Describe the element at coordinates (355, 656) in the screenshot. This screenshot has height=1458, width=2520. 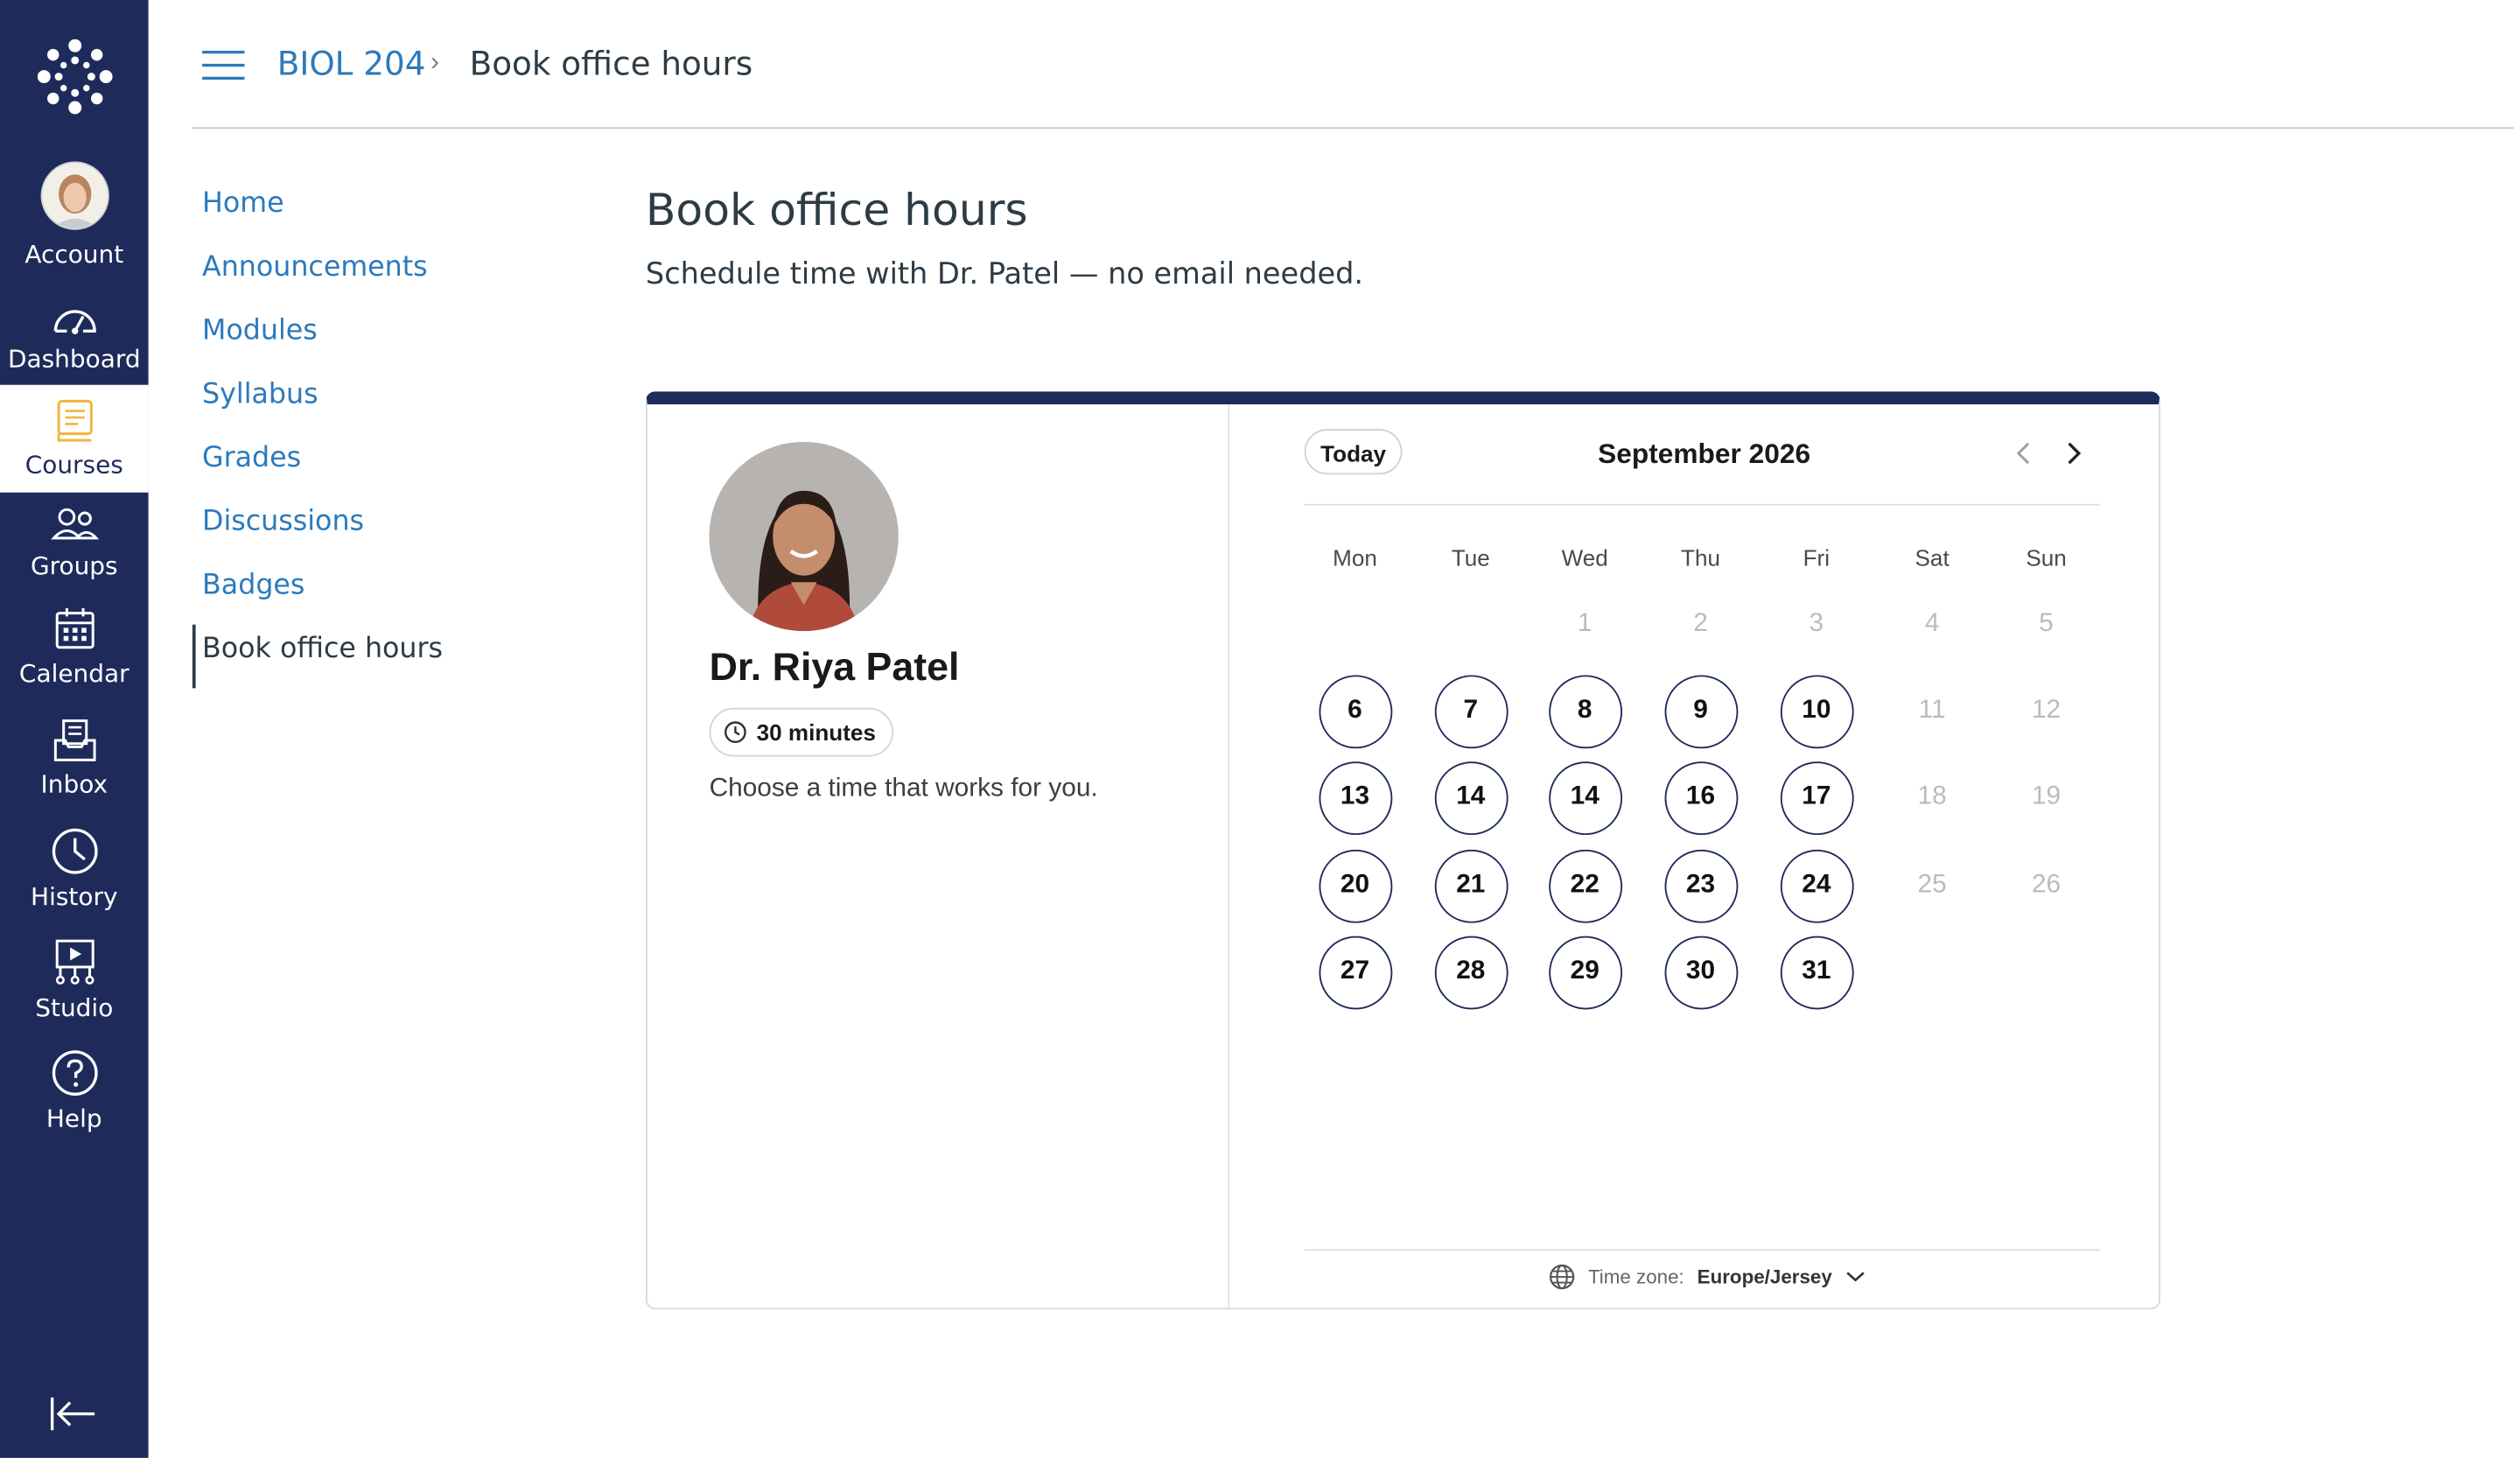
I see `course-nav-book-office-hours: Book office hours` at that location.